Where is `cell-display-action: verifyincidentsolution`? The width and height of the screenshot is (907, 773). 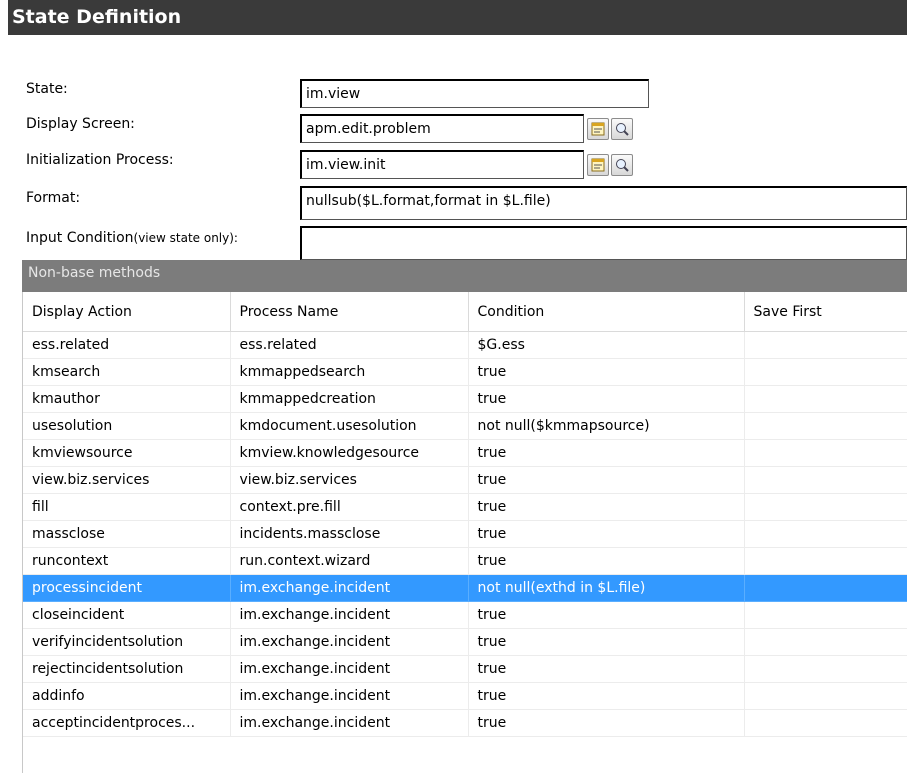
cell-display-action: verifyincidentsolution is located at coordinates (127, 642).